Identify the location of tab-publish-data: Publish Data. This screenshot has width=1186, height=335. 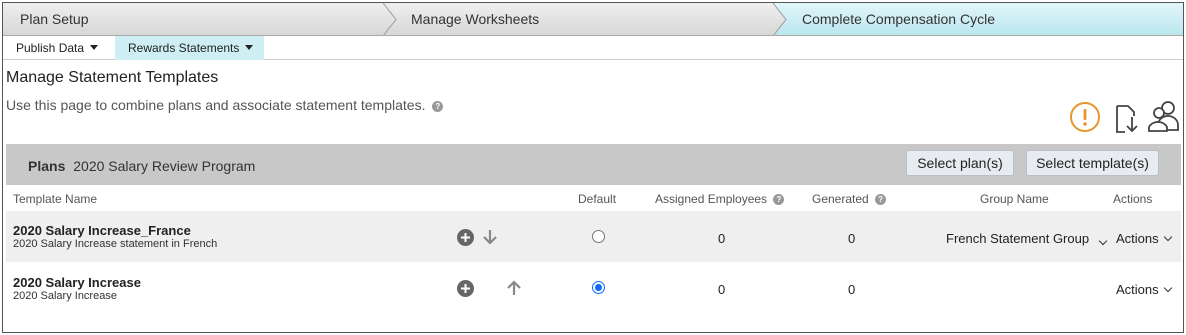
(59, 48).